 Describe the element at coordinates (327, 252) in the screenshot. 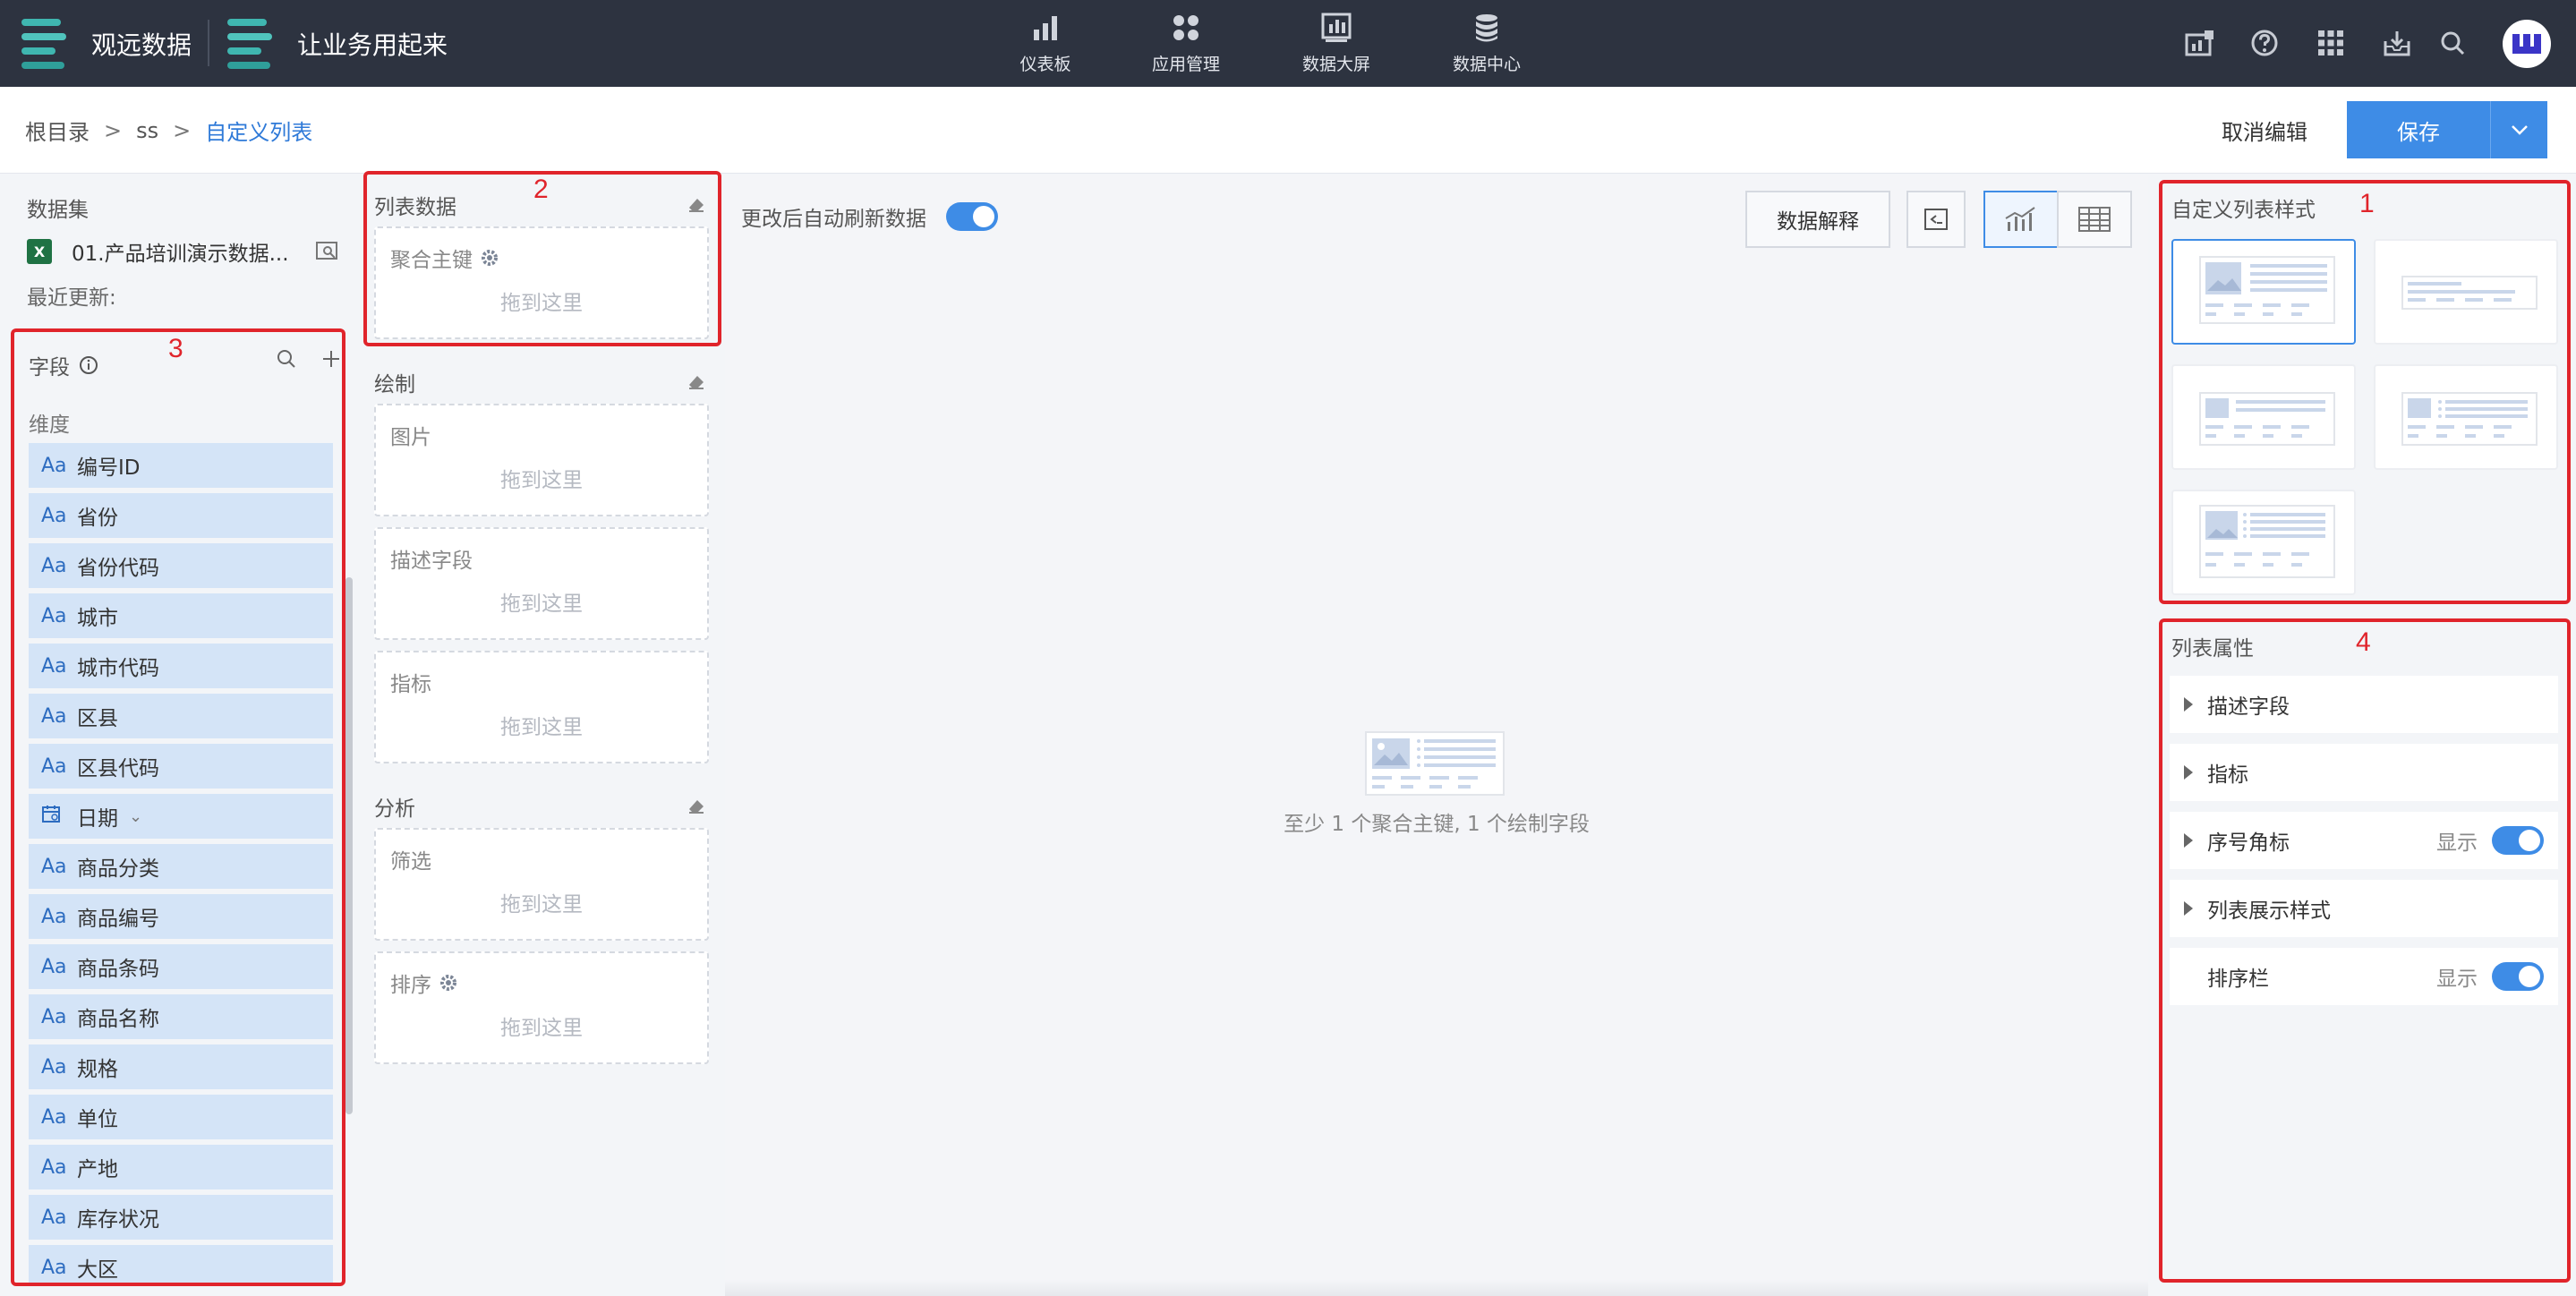

I see `preview-icon` at that location.